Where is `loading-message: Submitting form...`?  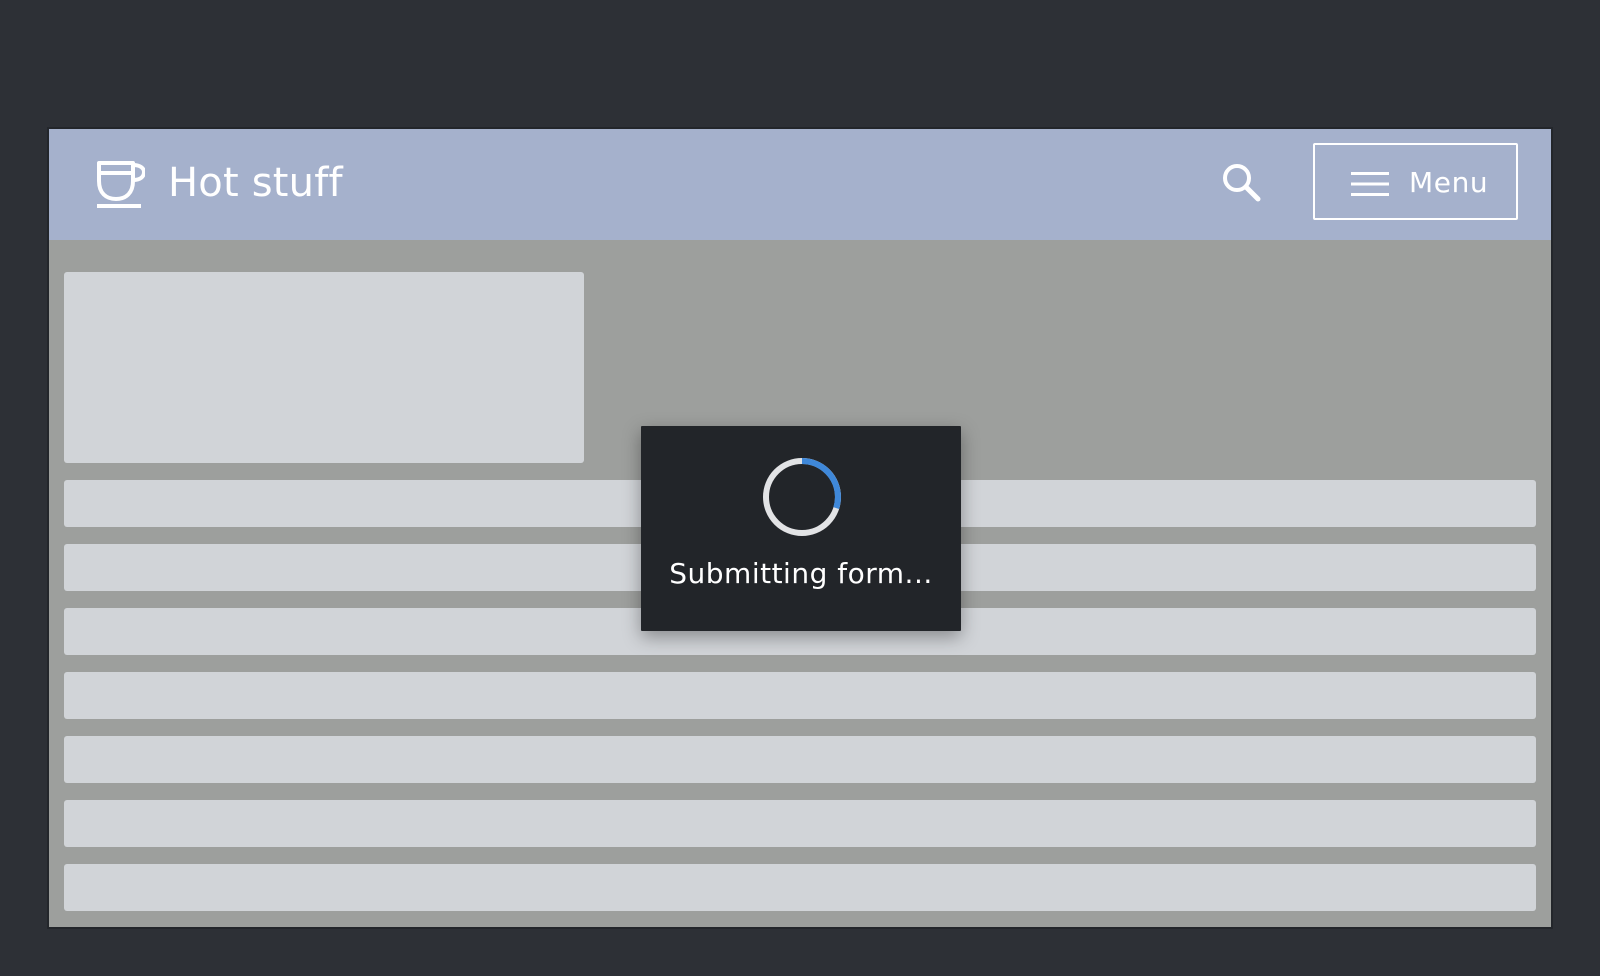 loading-message: Submitting form... is located at coordinates (801, 573).